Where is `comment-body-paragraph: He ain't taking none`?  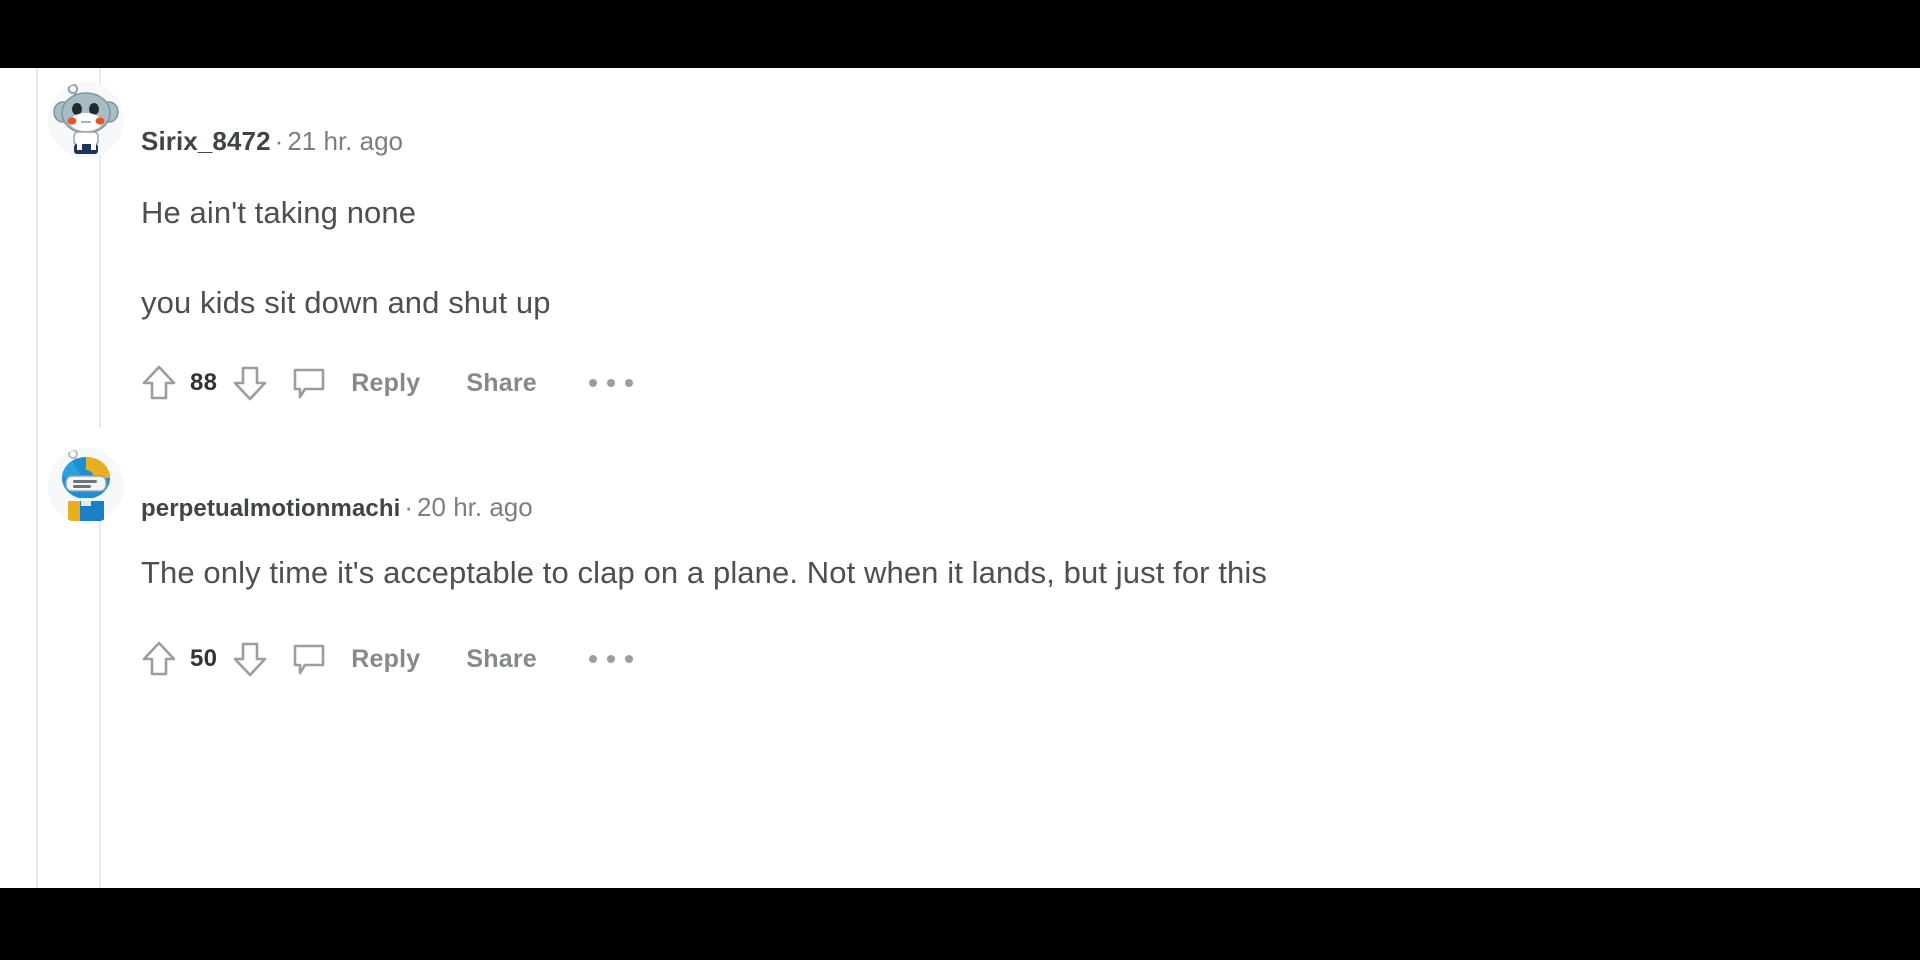
comment-body-paragraph: He ain't taking none is located at coordinates (279, 212).